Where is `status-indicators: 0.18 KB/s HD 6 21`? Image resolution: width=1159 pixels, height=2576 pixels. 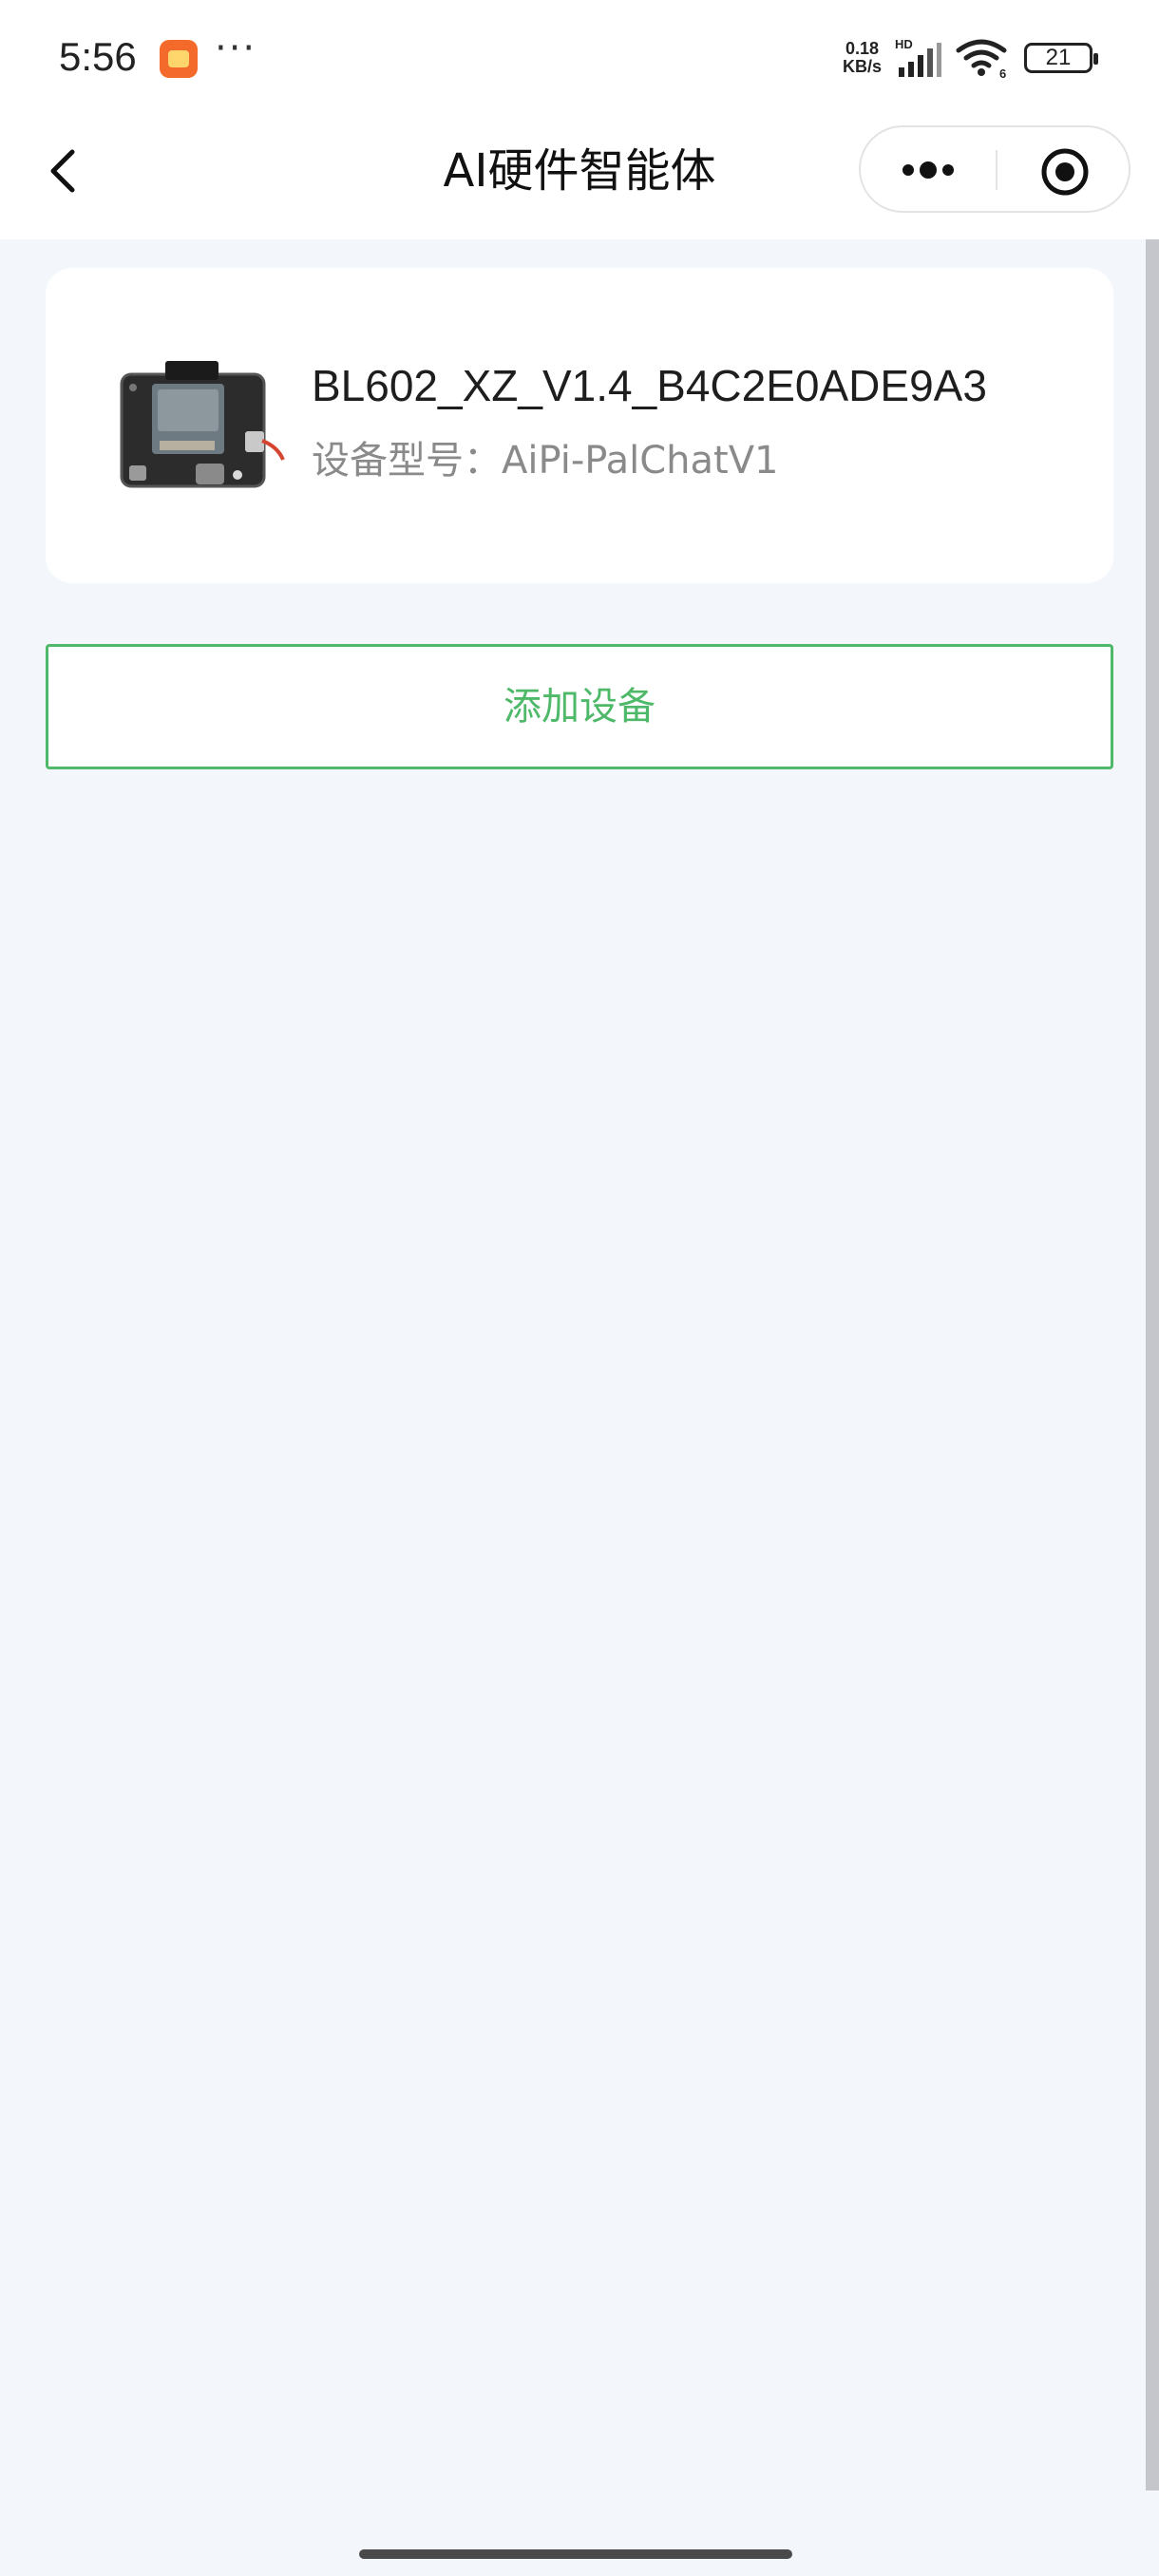
status-indicators: 0.18 KB/s HD 6 21 is located at coordinates (970, 58).